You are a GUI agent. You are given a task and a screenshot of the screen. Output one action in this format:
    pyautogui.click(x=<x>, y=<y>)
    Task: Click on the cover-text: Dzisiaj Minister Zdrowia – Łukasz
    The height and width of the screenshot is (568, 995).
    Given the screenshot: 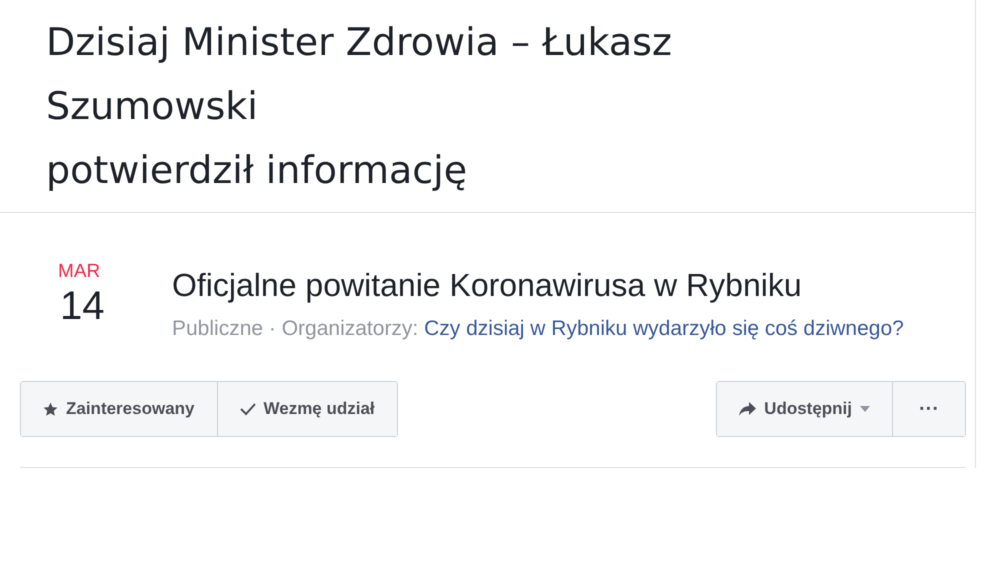 What is the action you would take?
    pyautogui.click(x=359, y=42)
    